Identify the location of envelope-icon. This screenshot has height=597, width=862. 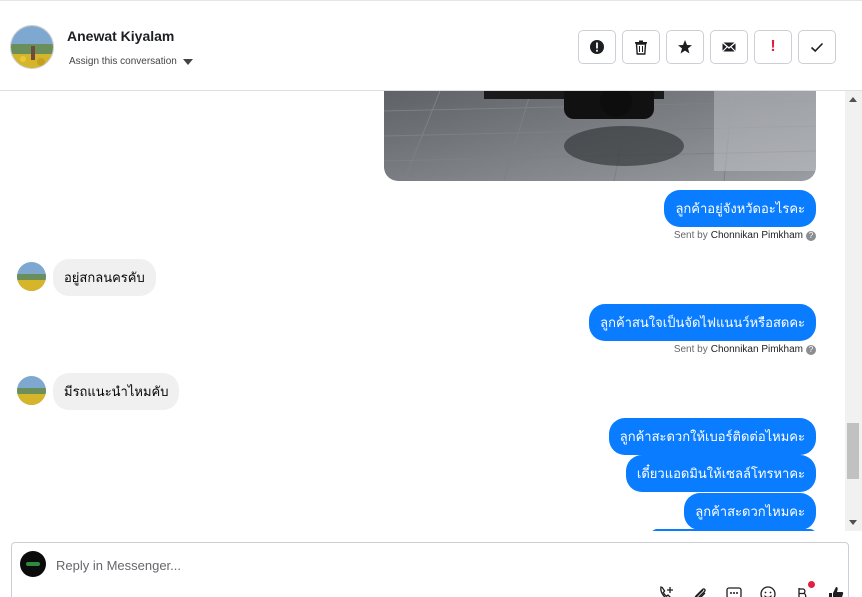
(729, 47).